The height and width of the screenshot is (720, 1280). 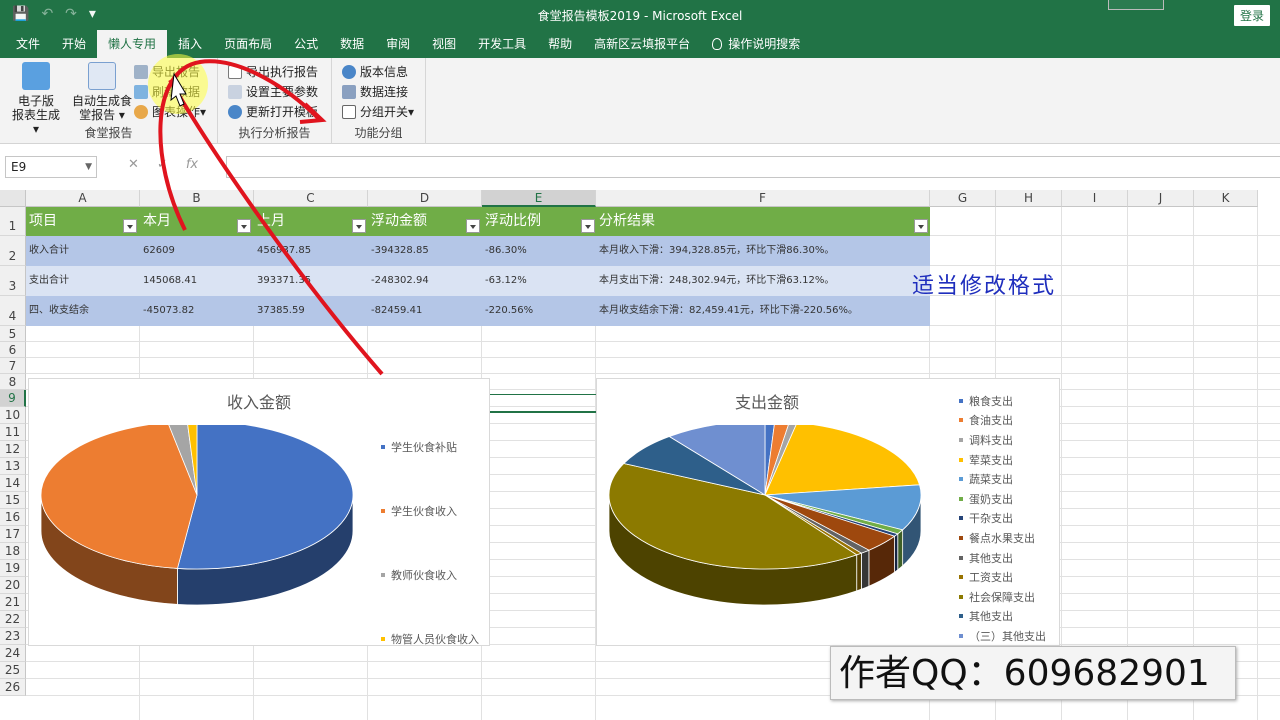 What do you see at coordinates (753, 167) in the screenshot?
I see `formula-input` at bounding box center [753, 167].